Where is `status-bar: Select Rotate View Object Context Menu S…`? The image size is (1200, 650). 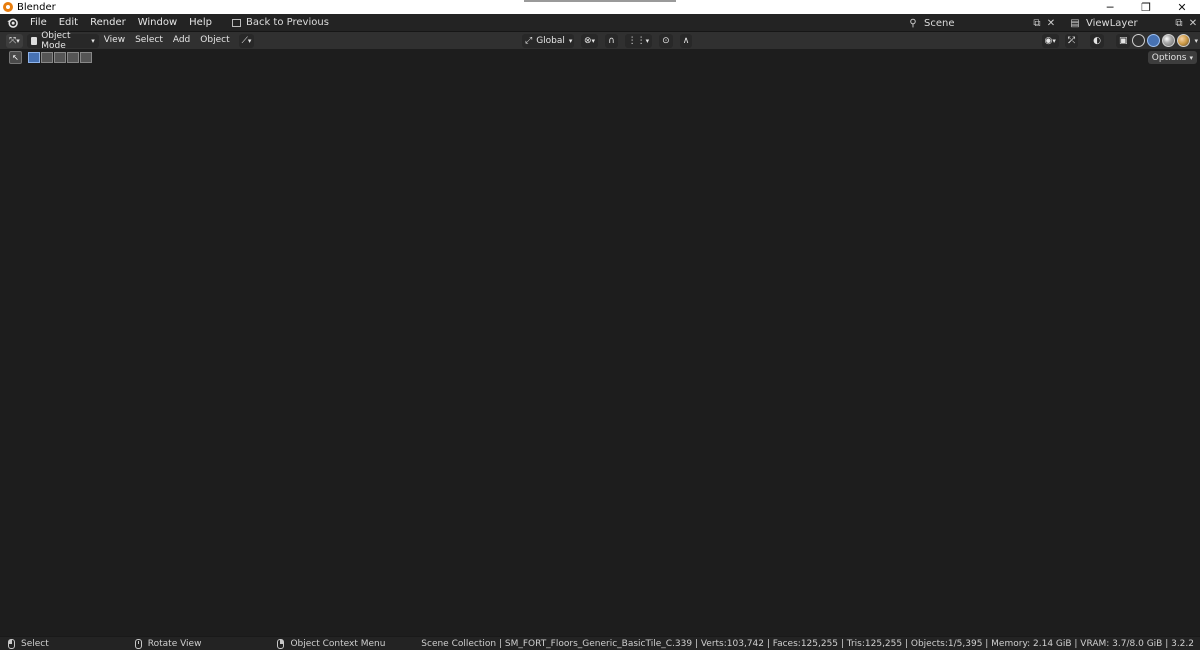 status-bar: Select Rotate View Object Context Menu S… is located at coordinates (600, 643).